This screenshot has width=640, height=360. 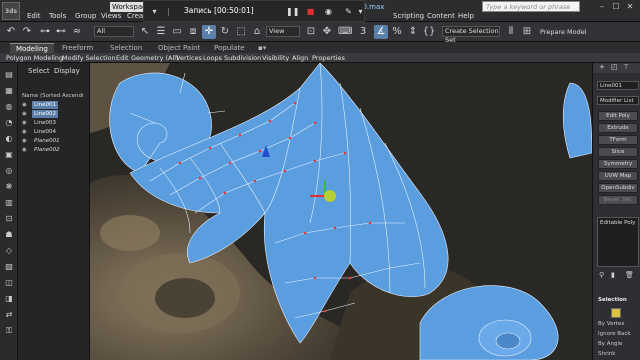 What do you see at coordinates (242, 58) in the screenshot?
I see `ribbon-subdivision: Subdivision` at bounding box center [242, 58].